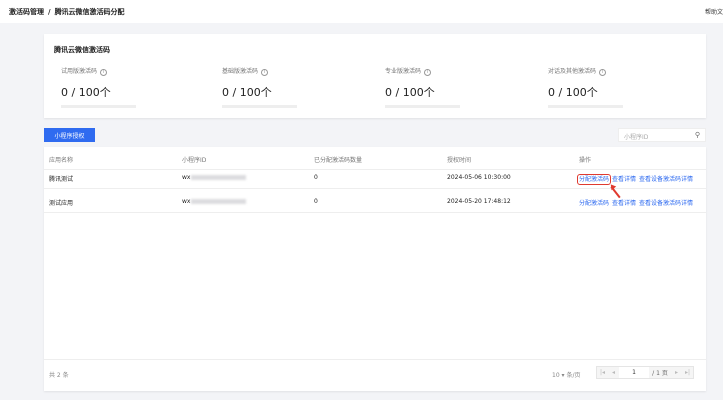 The image size is (723, 400). Describe the element at coordinates (613, 372) in the screenshot. I see `prev-page-icon: ◂` at that location.